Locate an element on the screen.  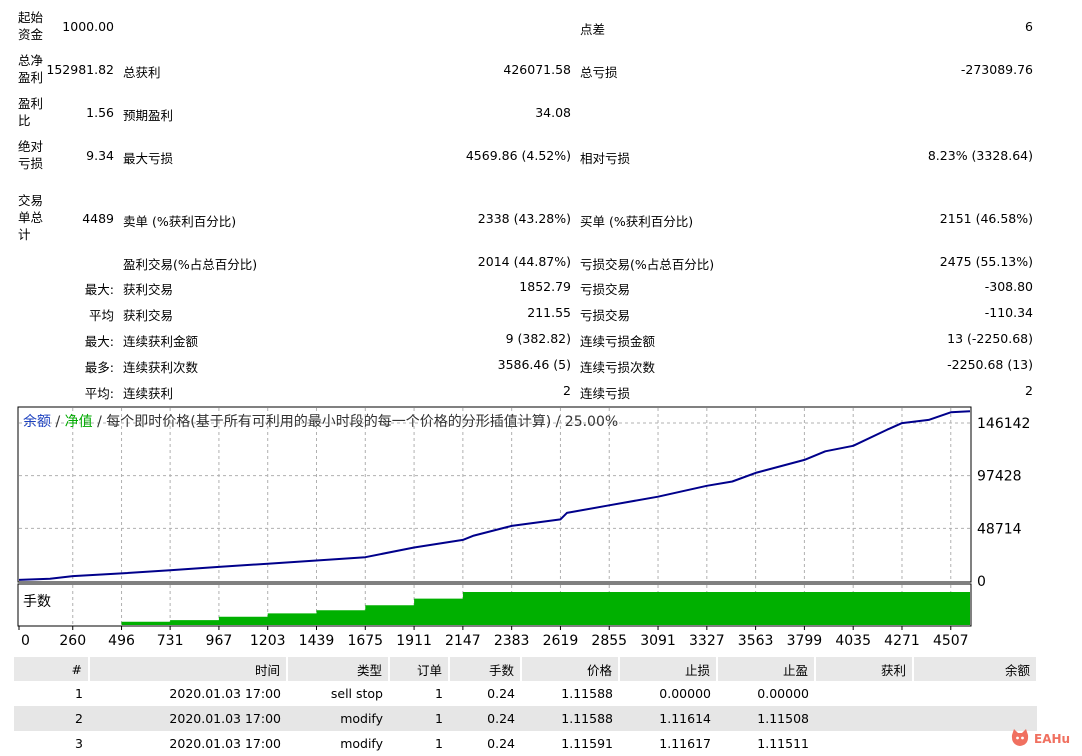
value-profit-factor: 1.56 is located at coordinates (100, 112).